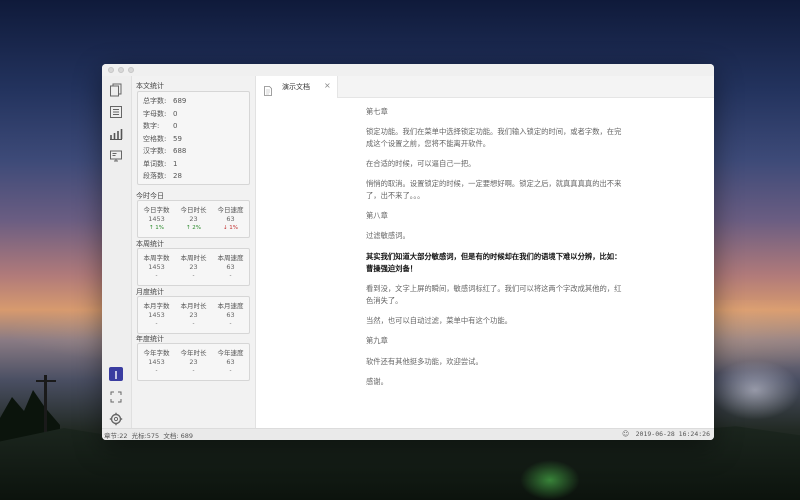 The height and width of the screenshot is (500, 800). What do you see at coordinates (625, 434) in the screenshot?
I see `smiley-icon: ☺` at bounding box center [625, 434].